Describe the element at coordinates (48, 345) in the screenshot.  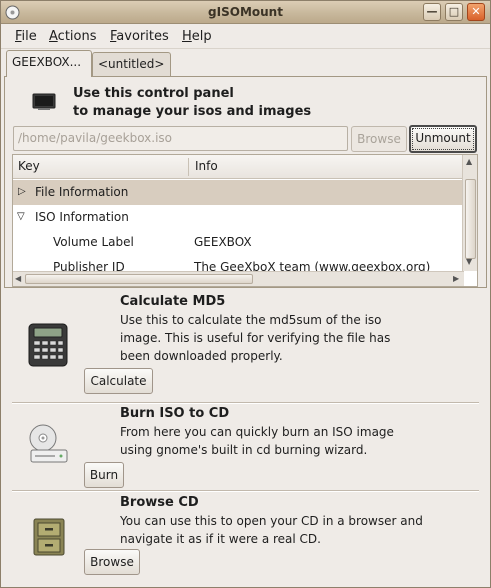
I see `calculator-icon` at that location.